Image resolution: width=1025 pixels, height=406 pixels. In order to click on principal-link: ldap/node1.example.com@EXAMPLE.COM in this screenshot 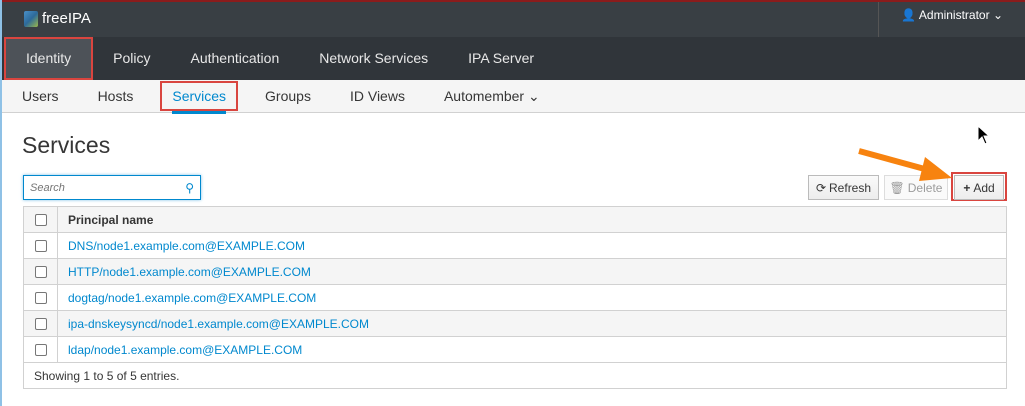, I will do `click(185, 350)`.